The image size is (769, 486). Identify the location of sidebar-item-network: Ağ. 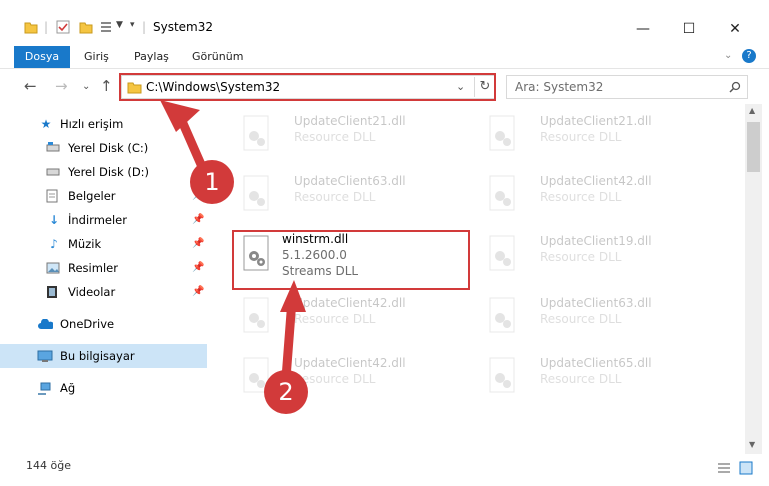
(103, 388).